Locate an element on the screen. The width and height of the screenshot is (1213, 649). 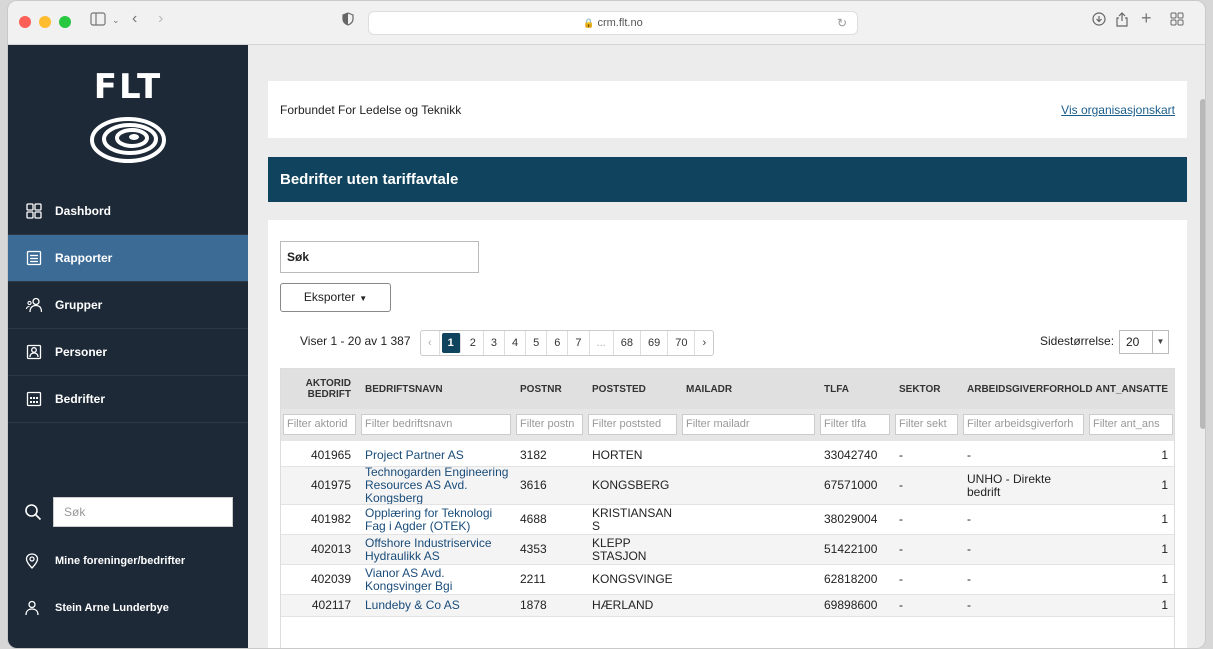
sidebar-item-personer: Personer is located at coordinates (128, 352).